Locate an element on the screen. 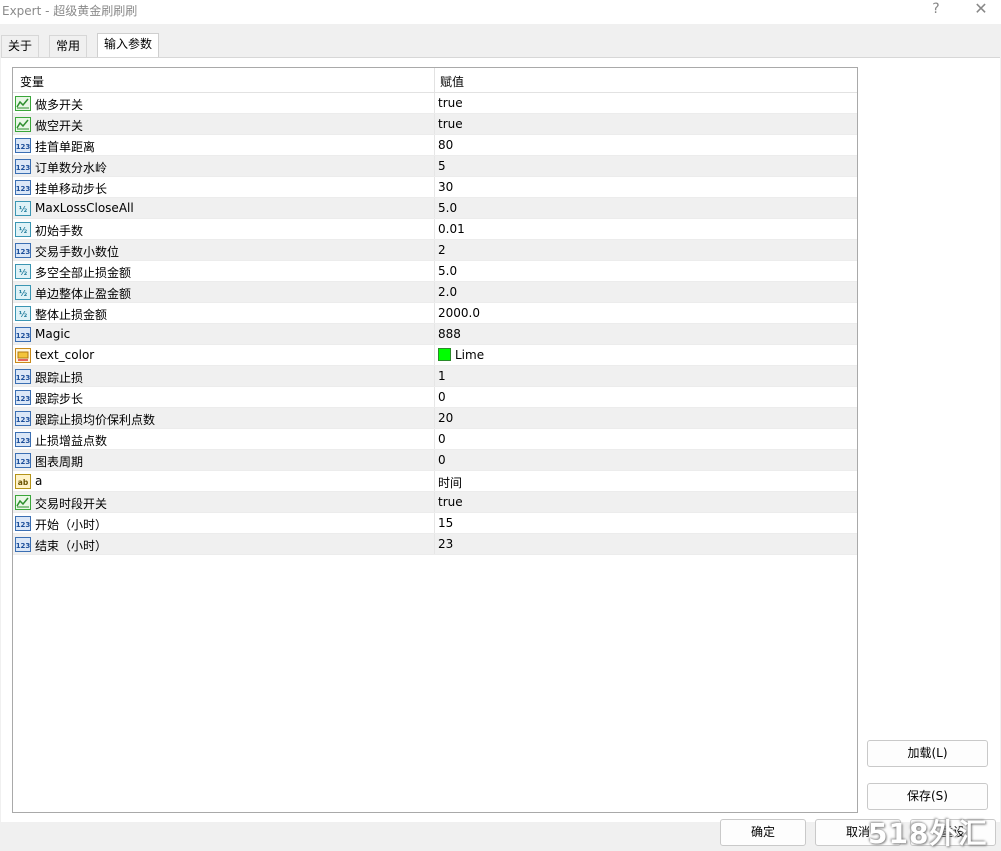 The image size is (1001, 851). parameter-name: 跟踪止损 is located at coordinates (59, 378).